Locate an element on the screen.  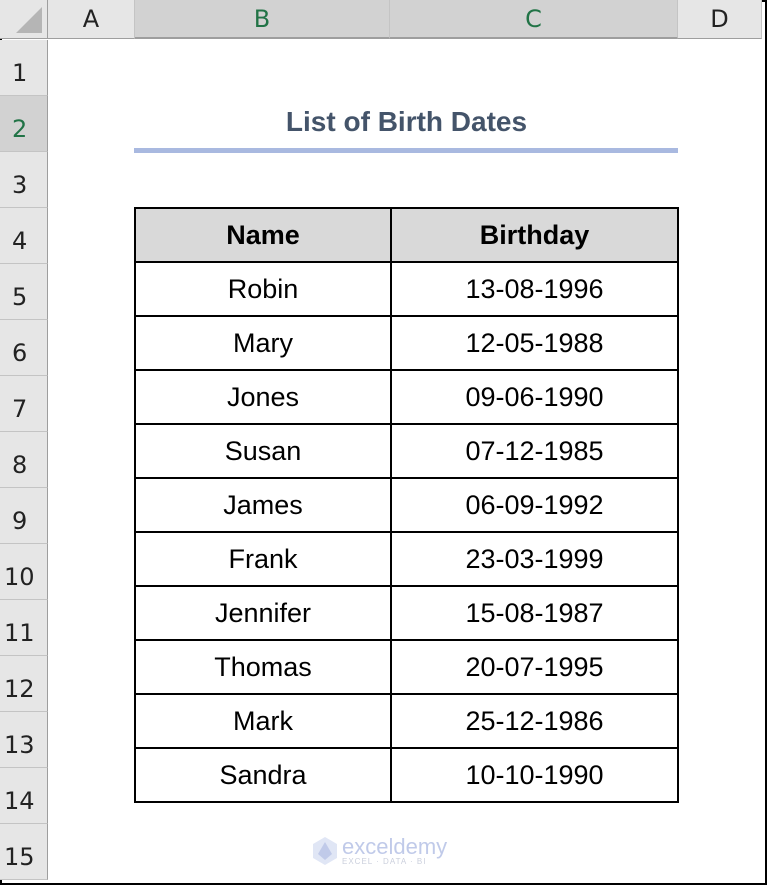
birthday-cell: 09-06-1990 is located at coordinates (534, 397).